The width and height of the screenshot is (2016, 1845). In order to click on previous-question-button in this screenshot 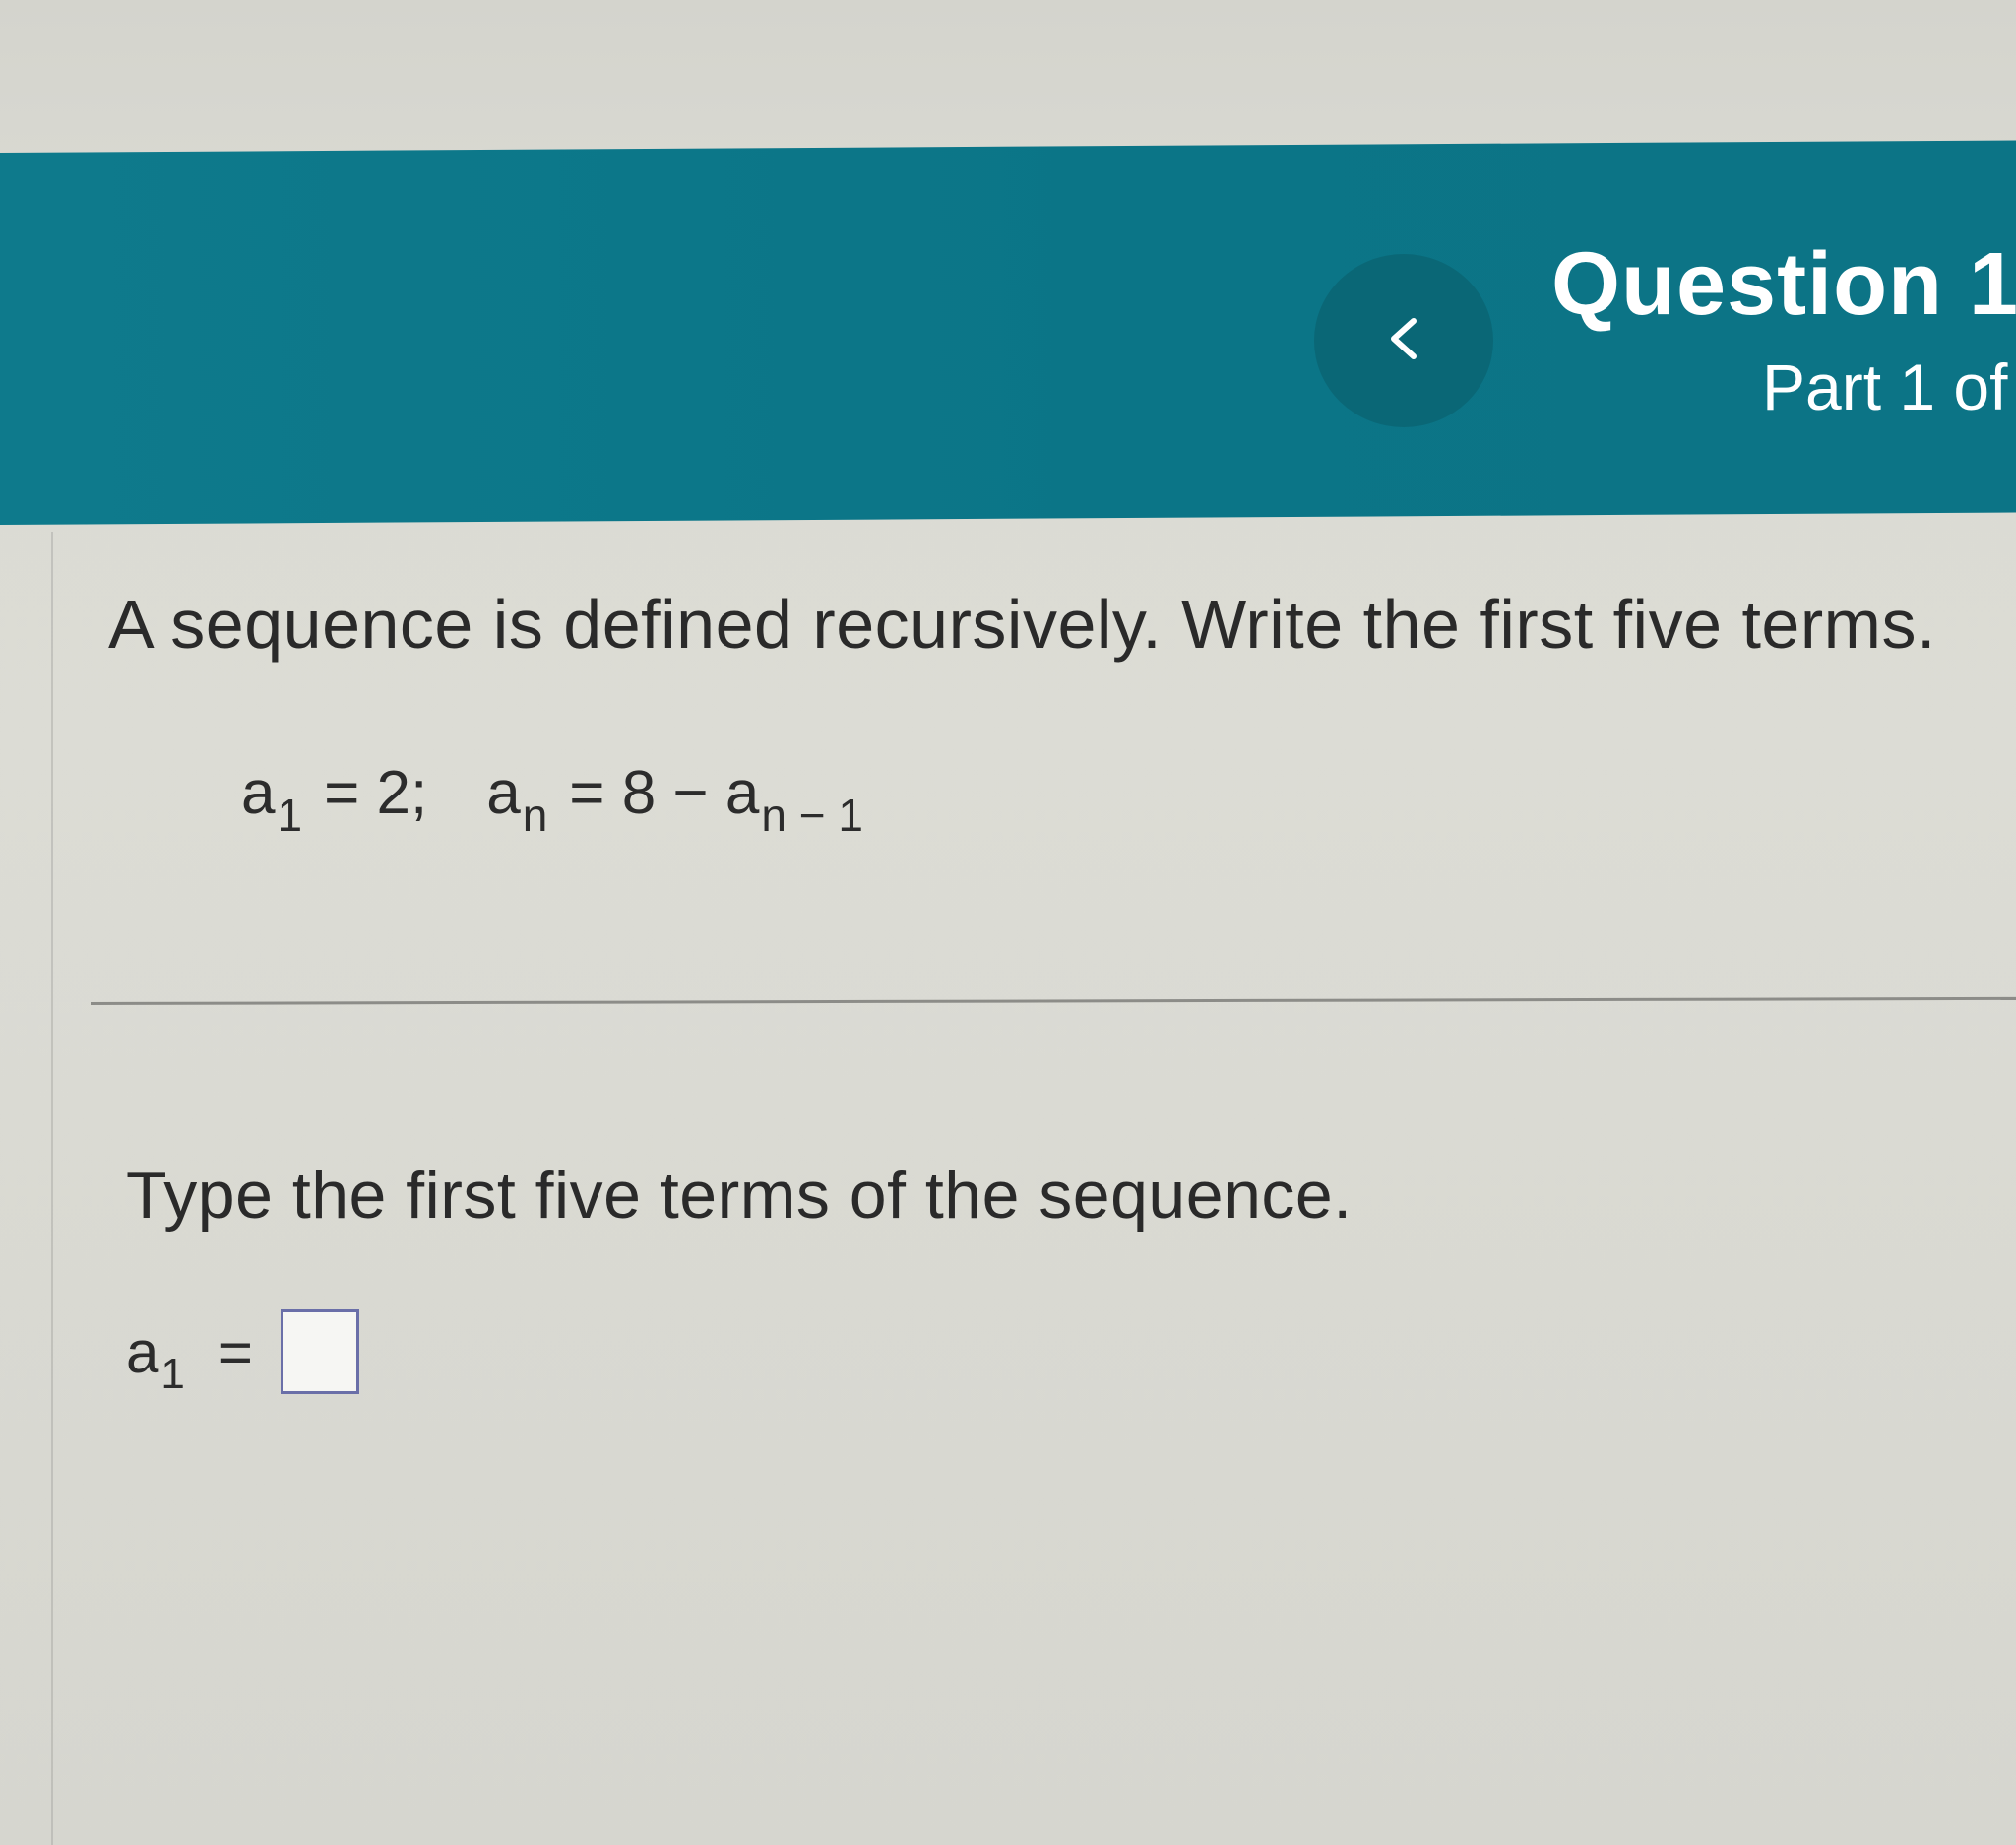, I will do `click(1403, 341)`.